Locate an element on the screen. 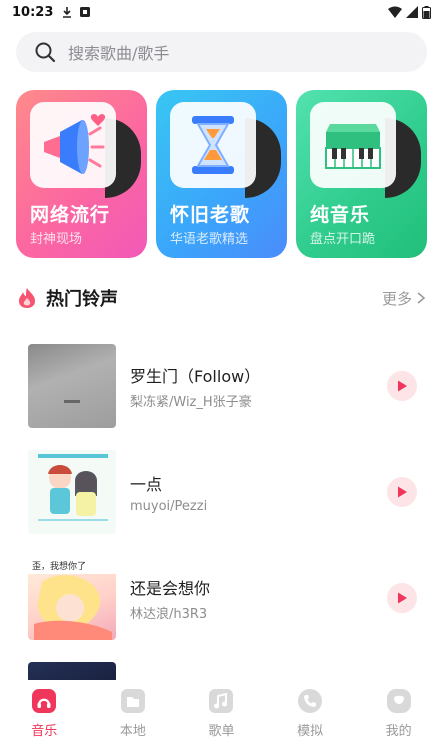 The image size is (443, 746). chevron-right-icon is located at coordinates (421, 298).